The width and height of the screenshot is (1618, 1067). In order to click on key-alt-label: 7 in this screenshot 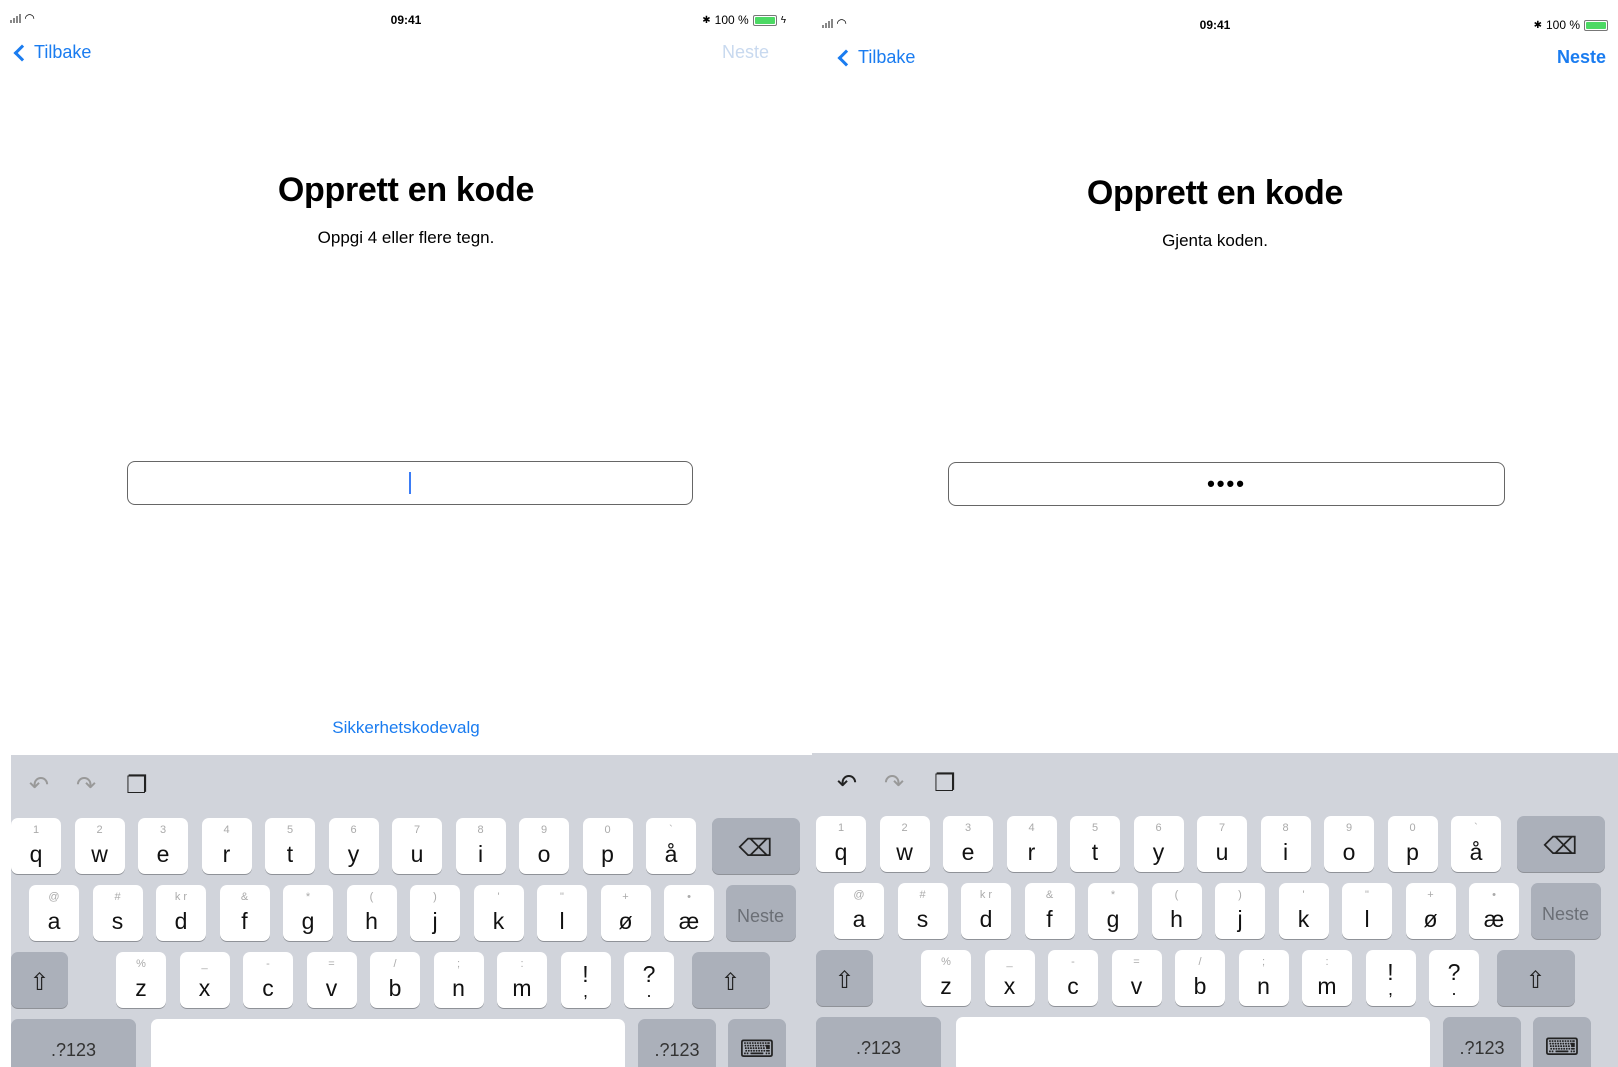, I will do `click(417, 830)`.